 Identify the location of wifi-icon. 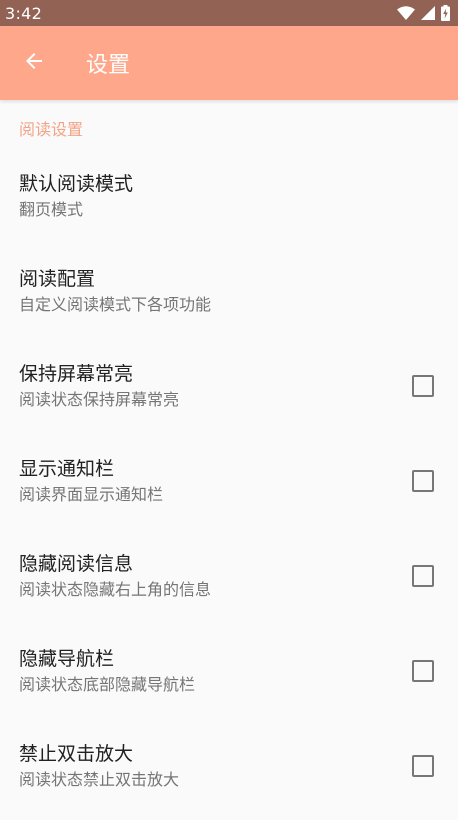
(406, 13).